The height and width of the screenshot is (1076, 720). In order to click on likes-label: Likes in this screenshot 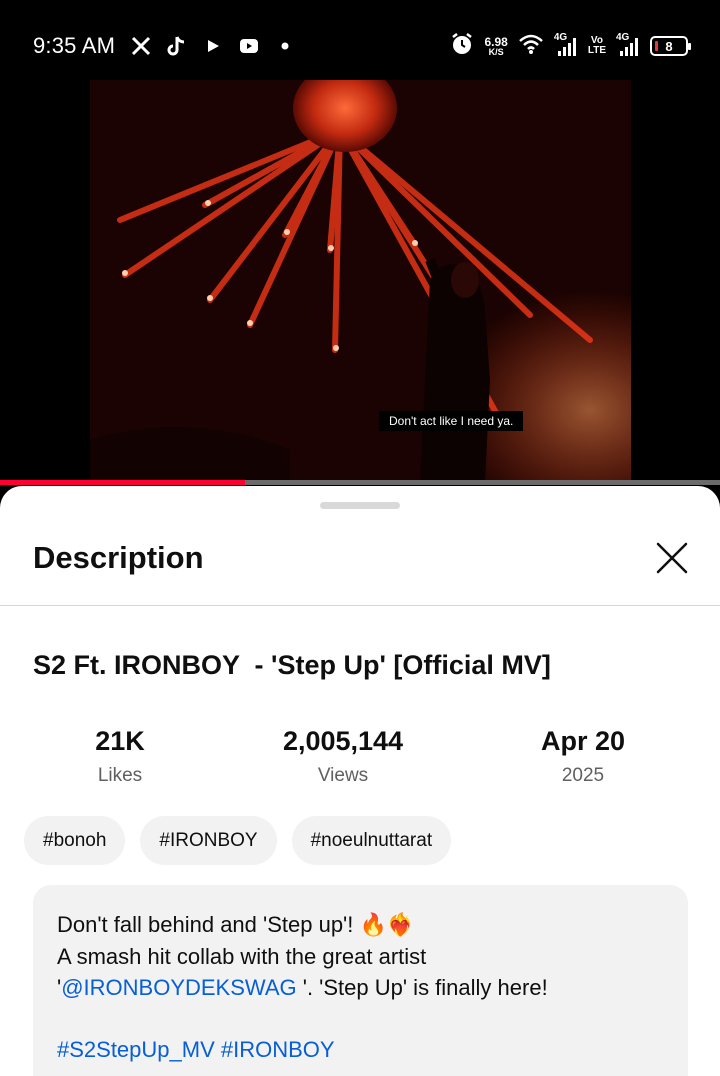, I will do `click(120, 775)`.